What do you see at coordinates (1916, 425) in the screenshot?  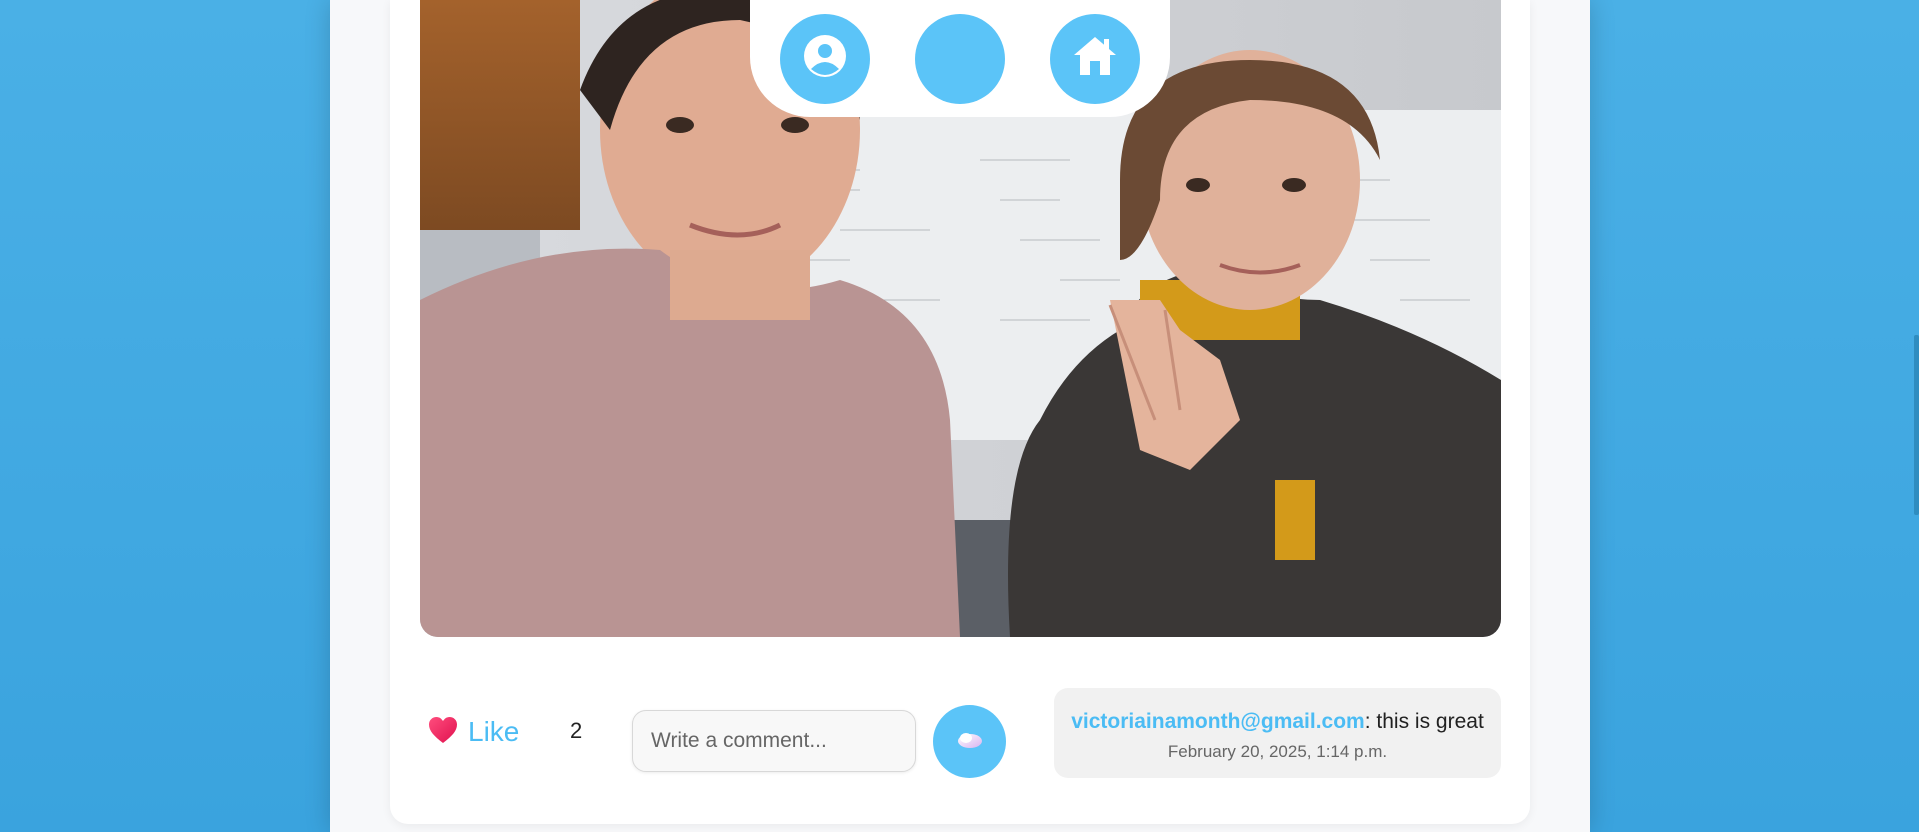 I see `scrollbar-thumb` at bounding box center [1916, 425].